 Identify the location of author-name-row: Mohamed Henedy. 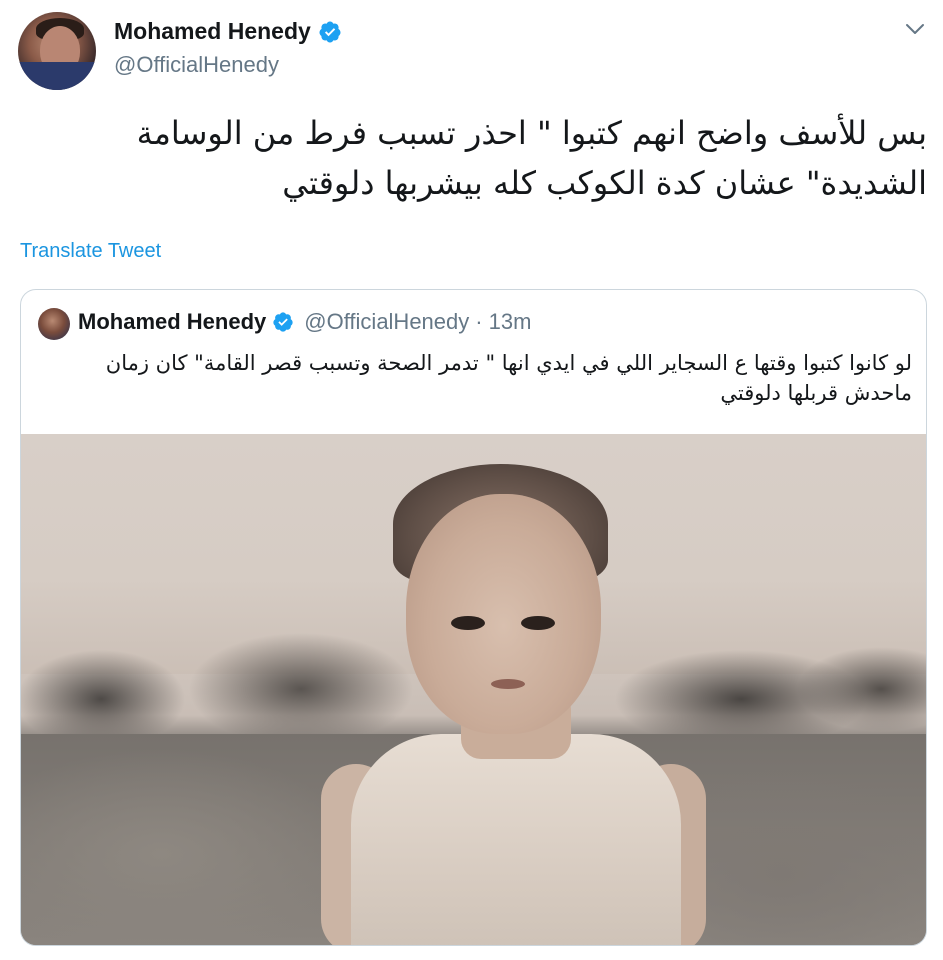
(228, 31).